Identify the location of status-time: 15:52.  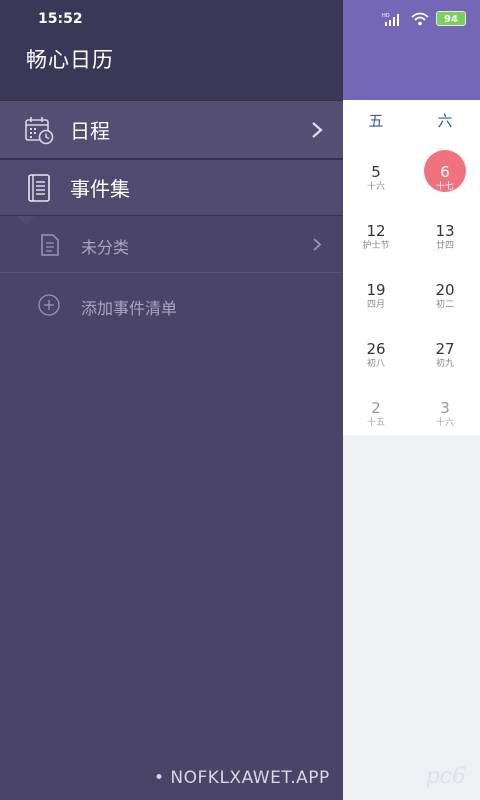
(60, 19).